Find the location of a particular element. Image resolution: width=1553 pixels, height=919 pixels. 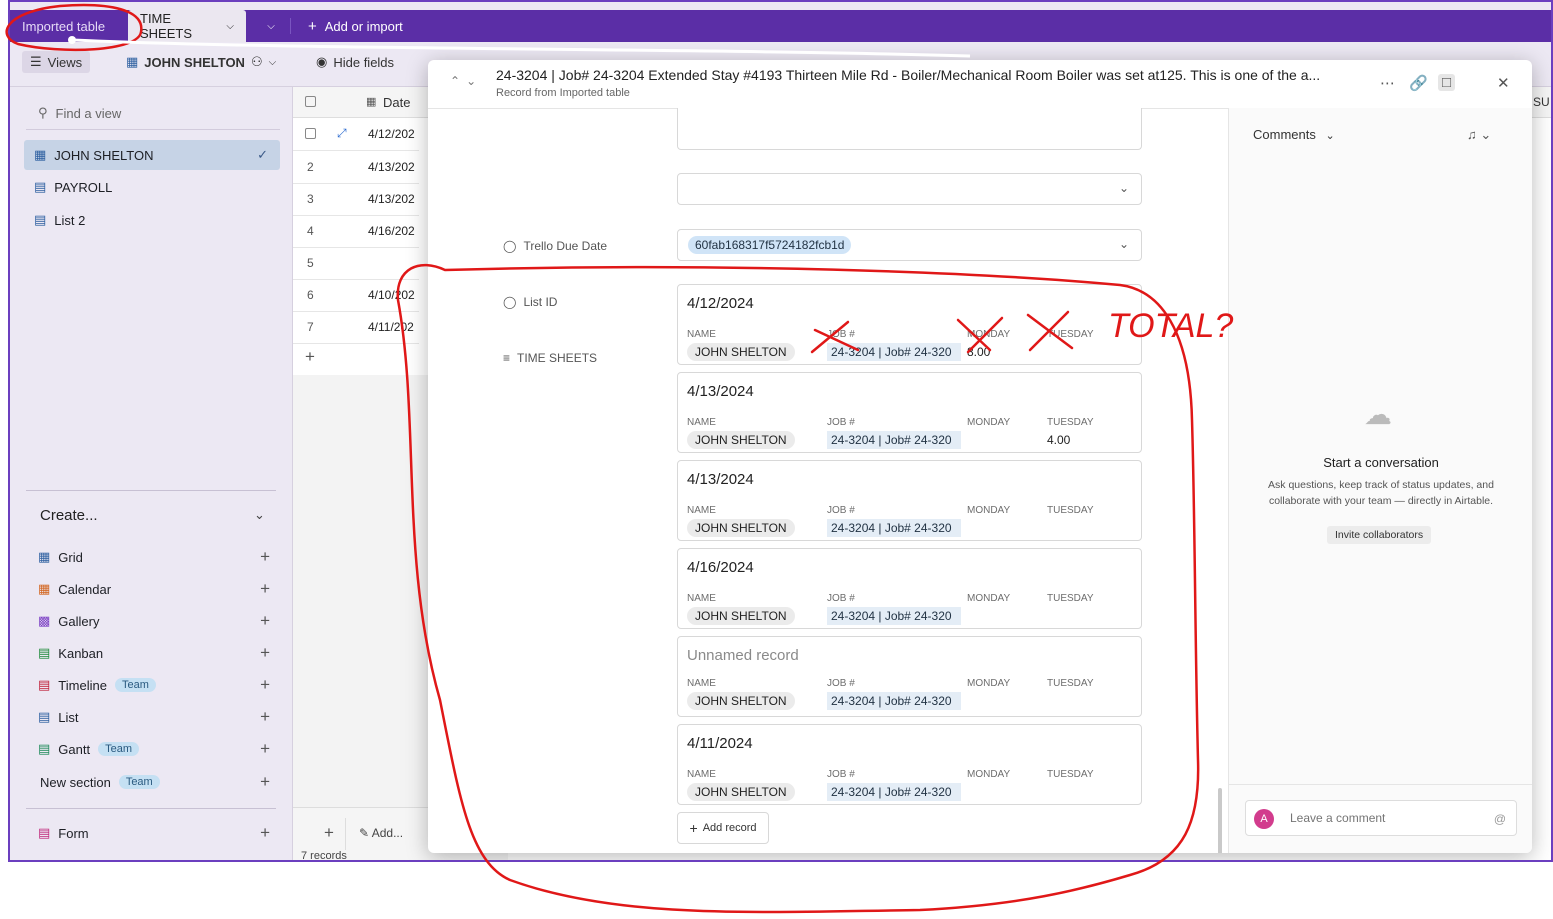

tab-time-sheets: TIME SHEETS ⌵ is located at coordinates (187, 26).